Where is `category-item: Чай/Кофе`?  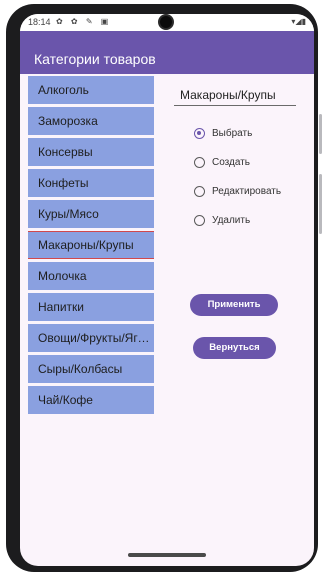
category-item: Чай/Кофе is located at coordinates (91, 400).